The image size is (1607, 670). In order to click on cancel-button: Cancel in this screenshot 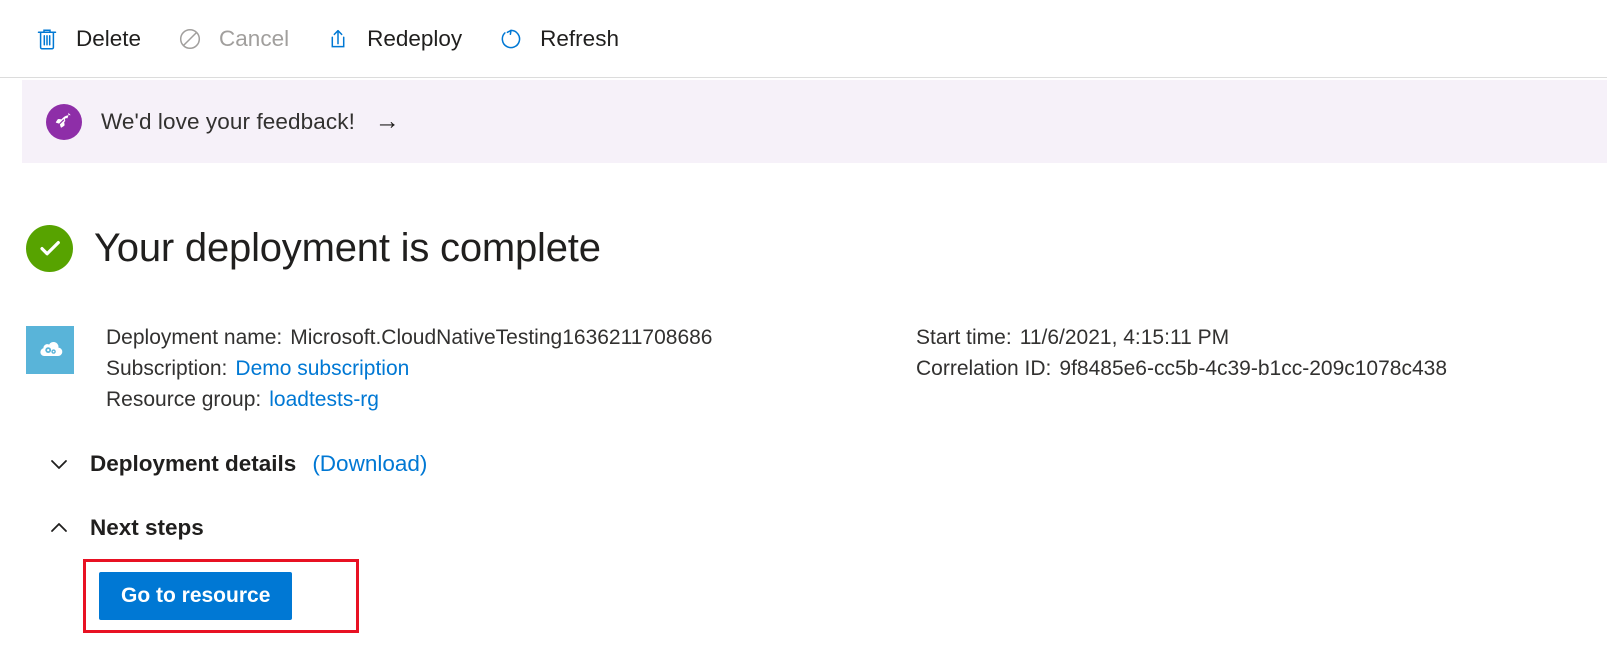, I will do `click(236, 39)`.